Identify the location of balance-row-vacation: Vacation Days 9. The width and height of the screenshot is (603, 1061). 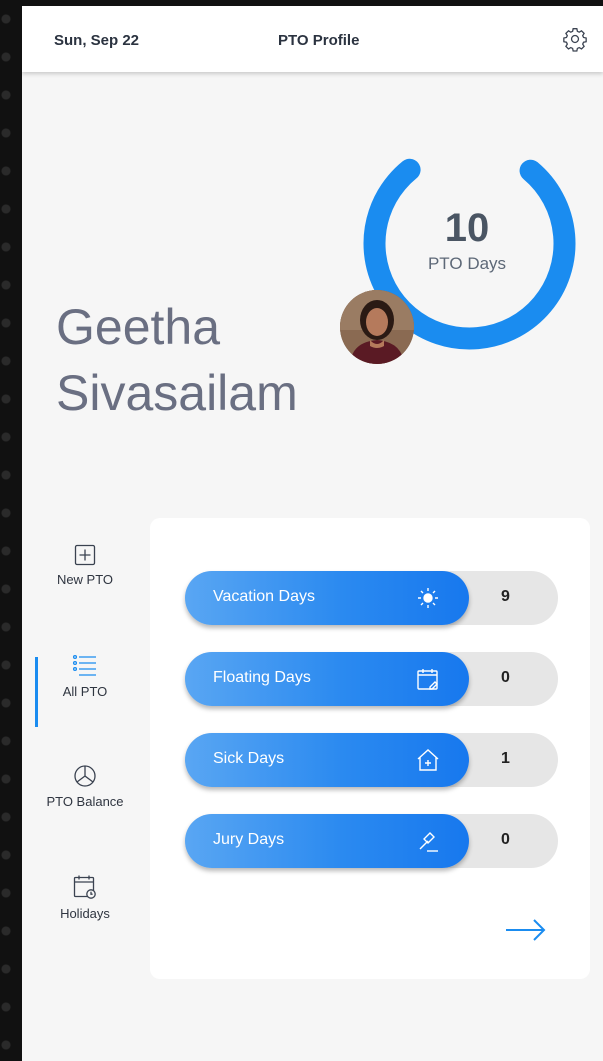
(371, 598).